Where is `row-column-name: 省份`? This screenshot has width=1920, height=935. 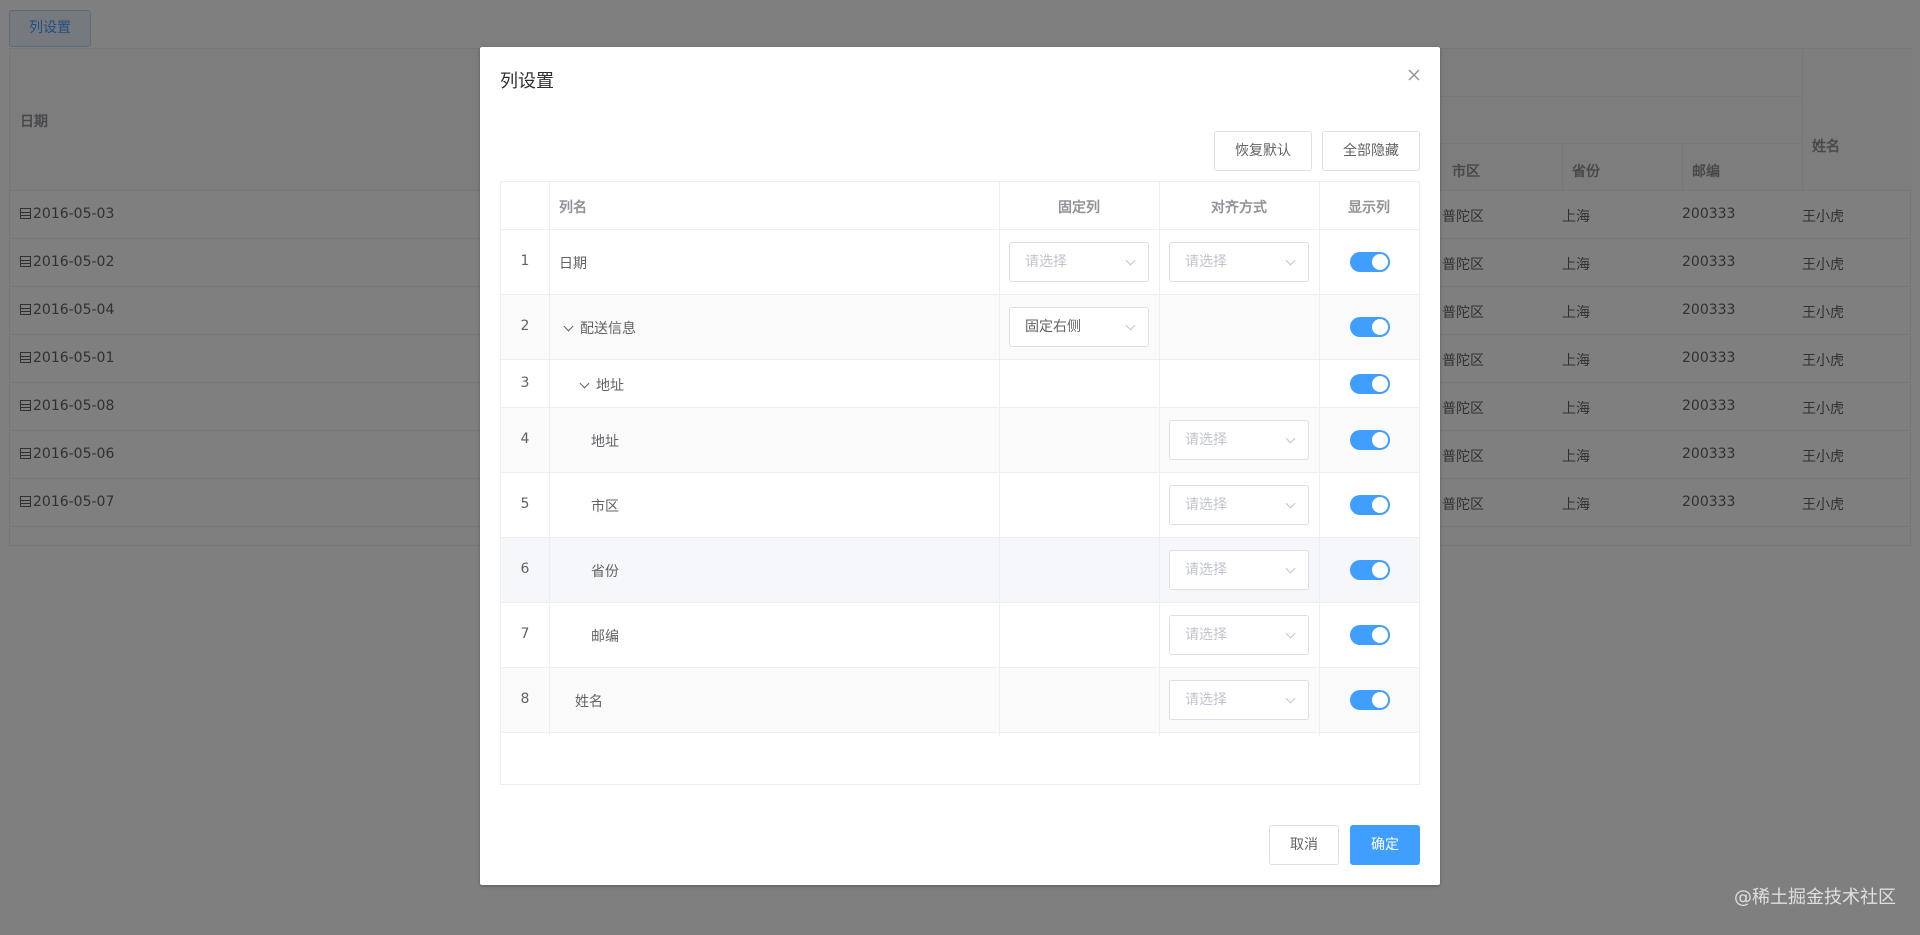
row-column-name: 省份 is located at coordinates (605, 572).